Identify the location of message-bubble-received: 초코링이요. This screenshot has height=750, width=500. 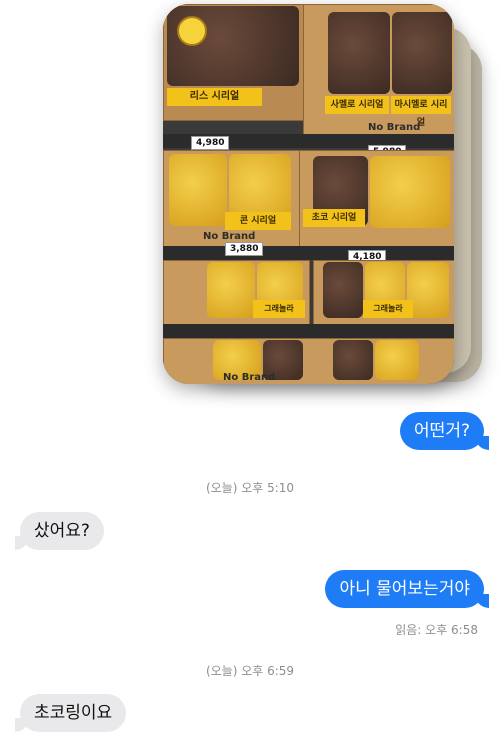
(70, 713).